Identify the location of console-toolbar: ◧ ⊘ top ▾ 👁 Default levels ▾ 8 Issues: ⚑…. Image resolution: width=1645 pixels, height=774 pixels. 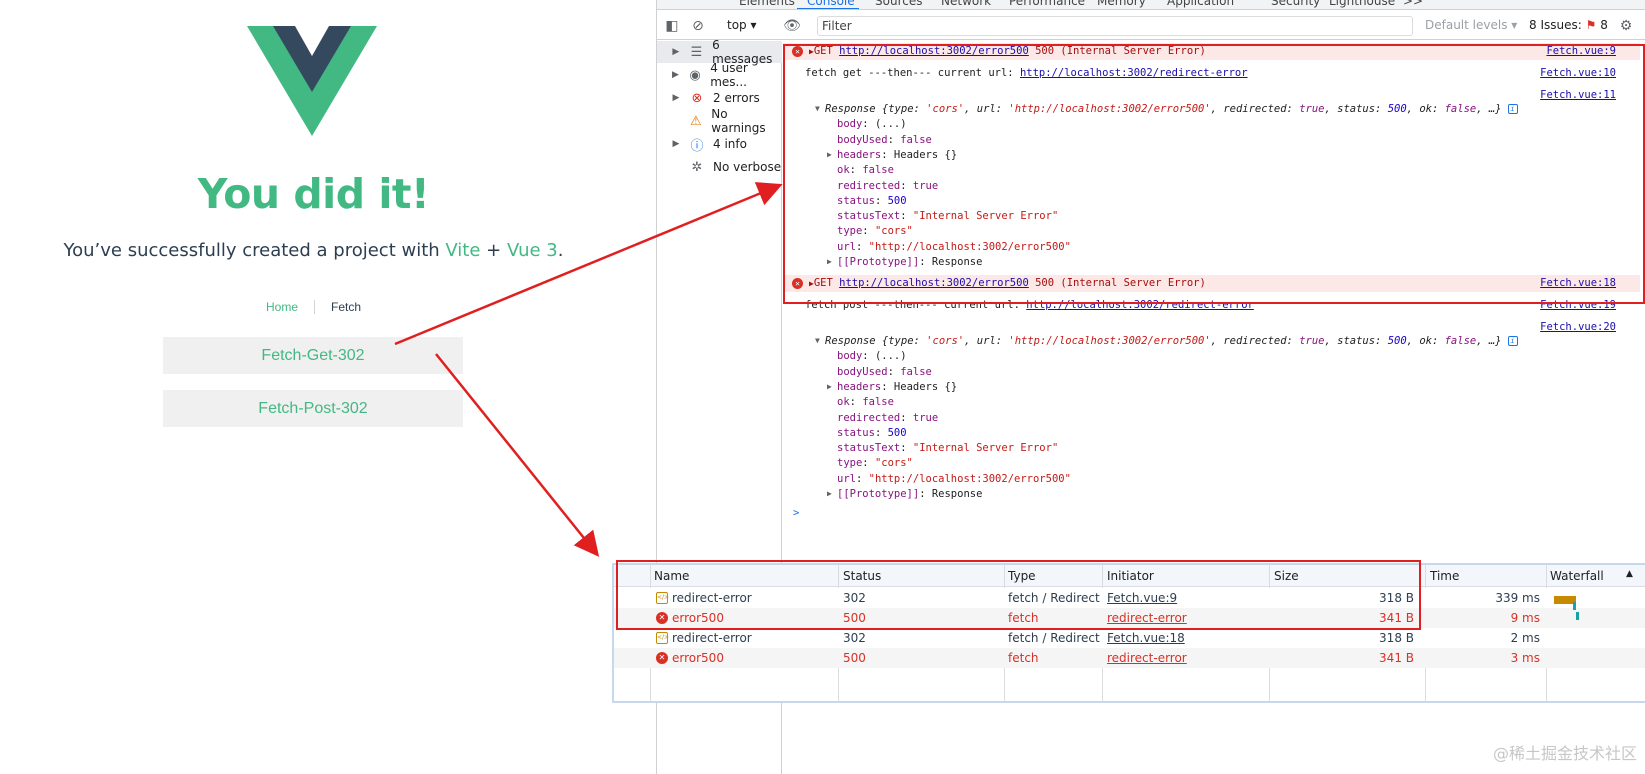
(1151, 26).